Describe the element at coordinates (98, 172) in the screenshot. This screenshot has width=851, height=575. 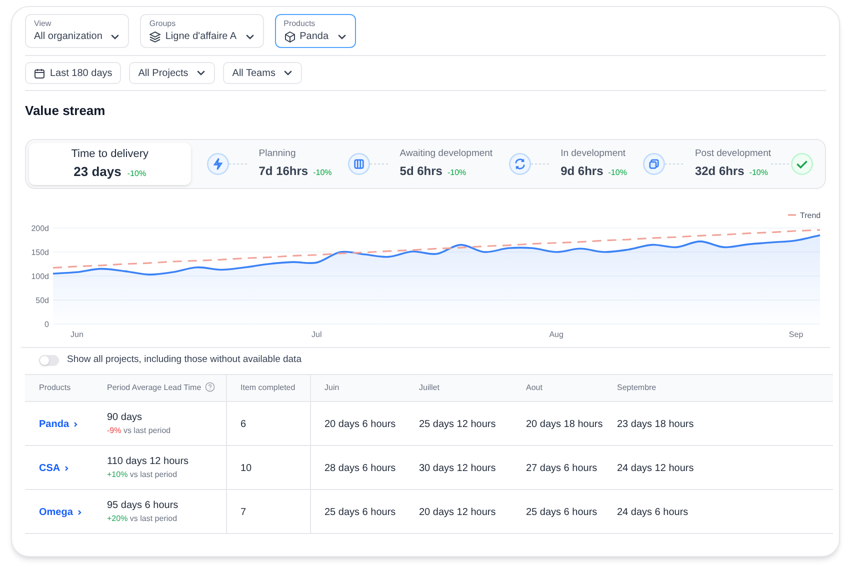
I see `summary-value: 23 days` at that location.